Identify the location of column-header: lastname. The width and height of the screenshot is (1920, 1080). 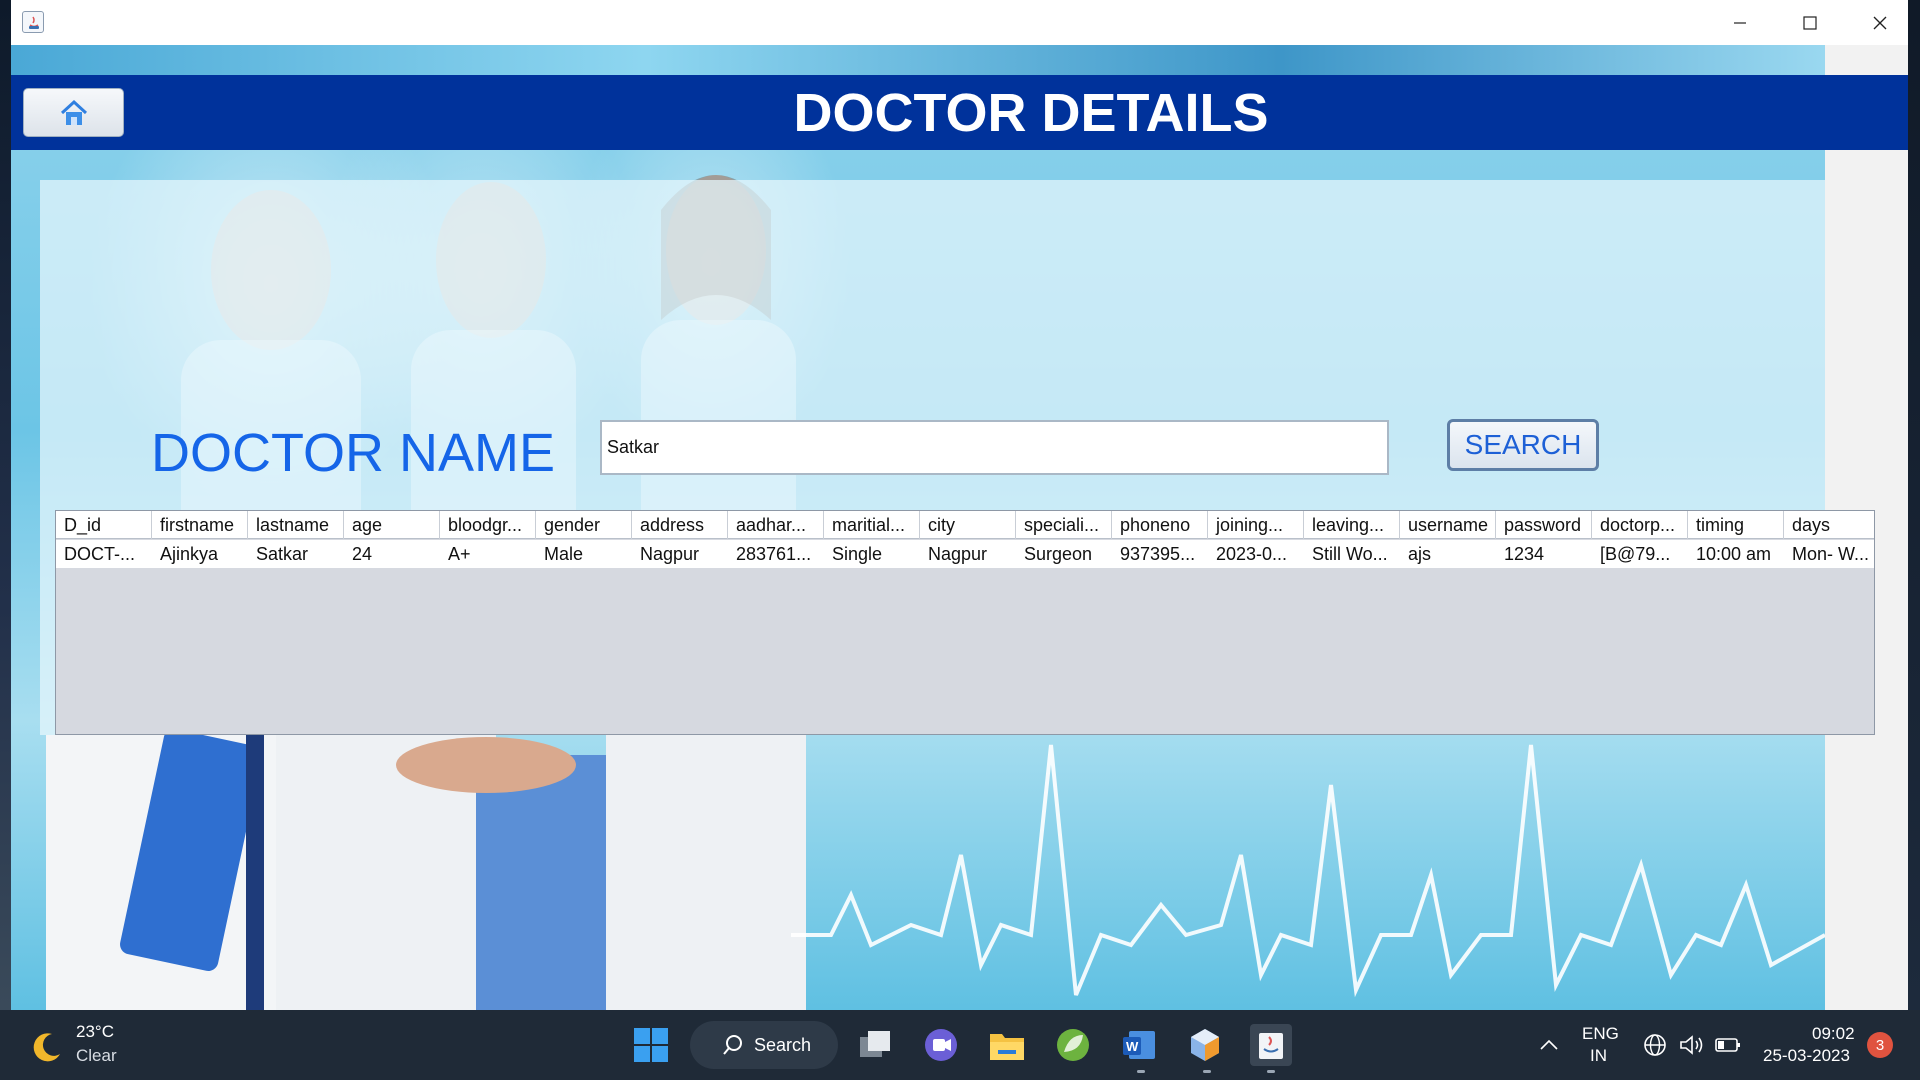
(296, 525).